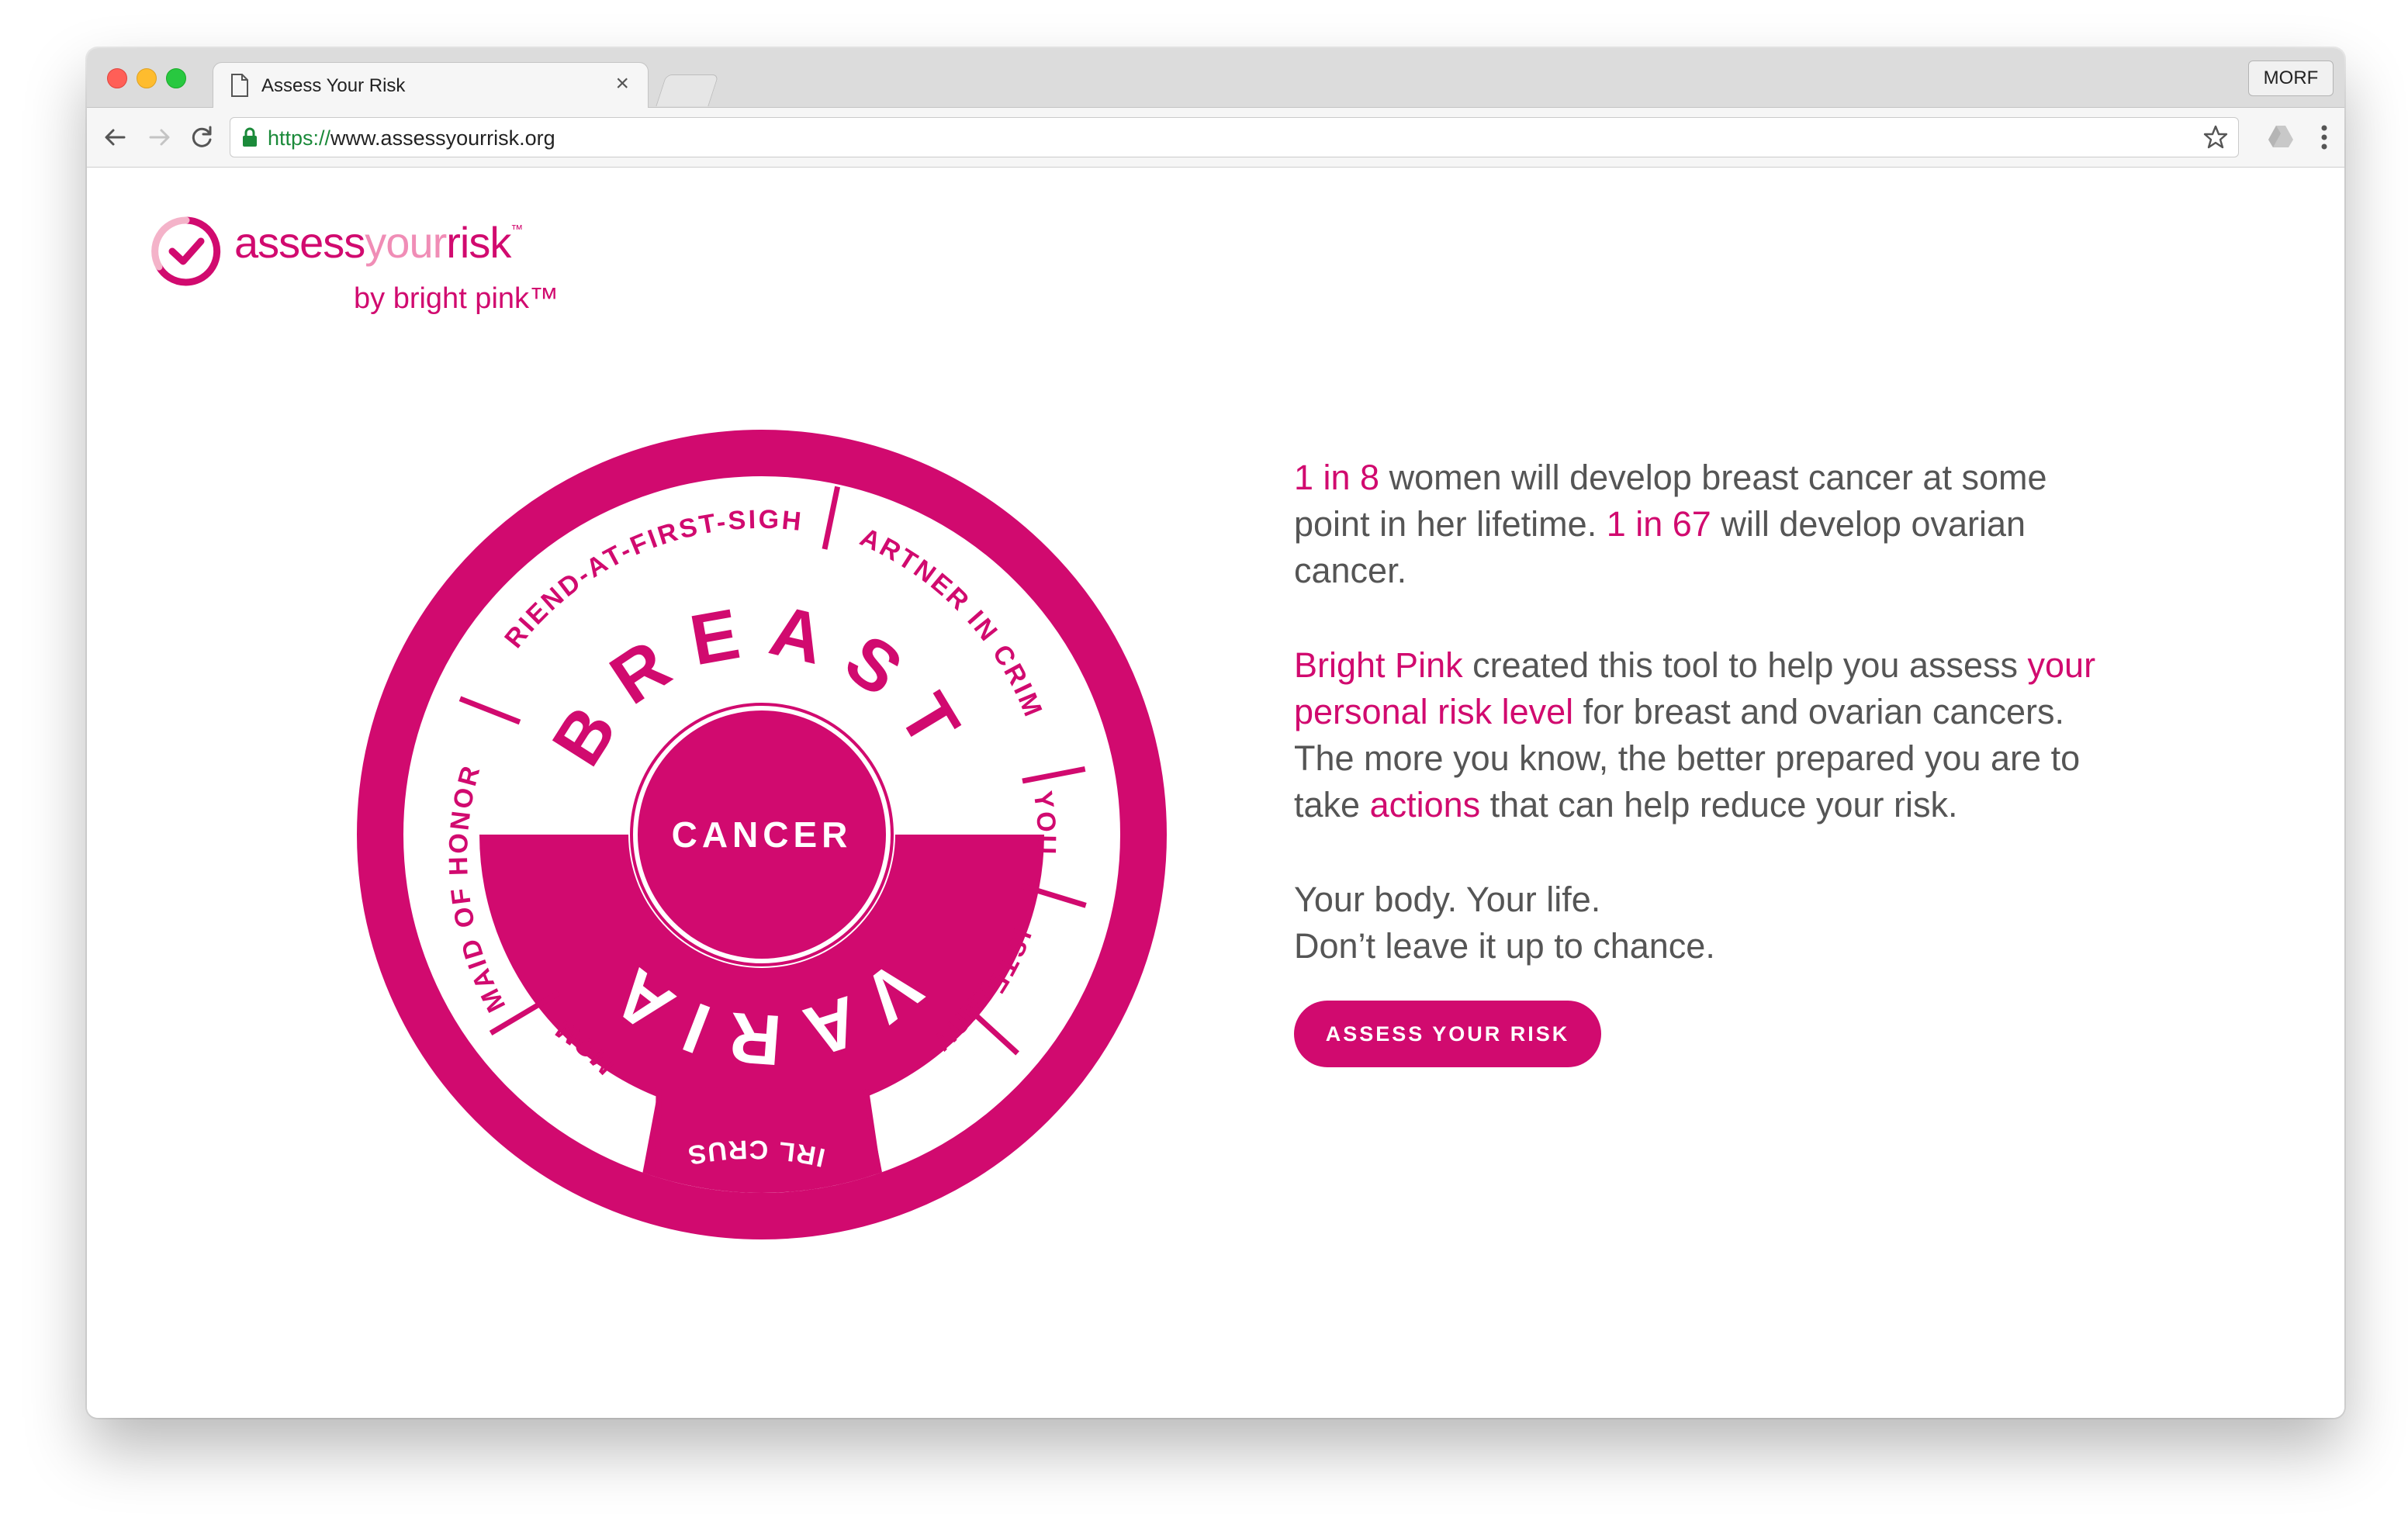 The width and height of the screenshot is (2408, 1528). What do you see at coordinates (176, 78) in the screenshot?
I see `maximize-window-button` at bounding box center [176, 78].